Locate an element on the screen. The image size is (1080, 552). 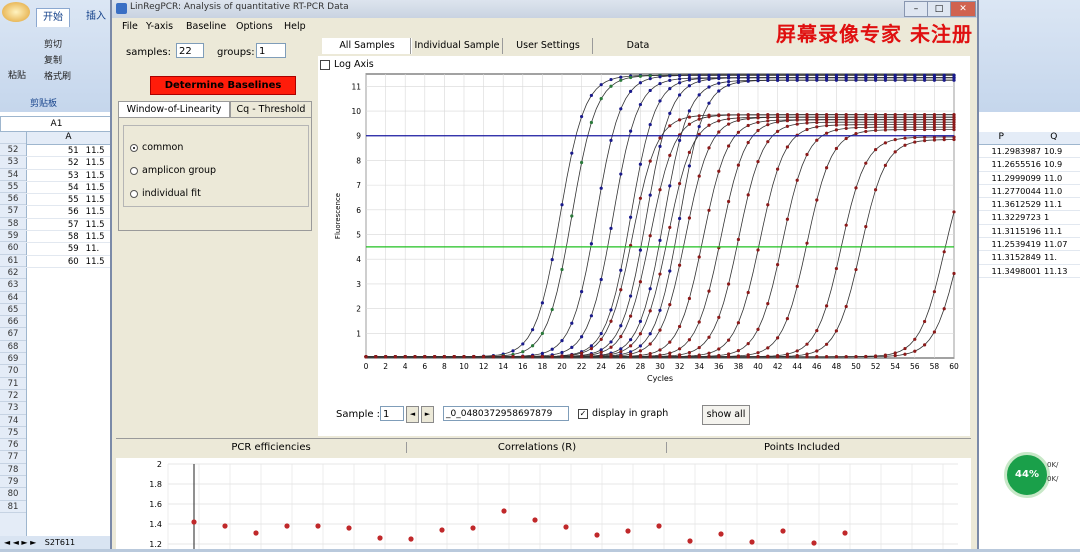
cell: 54 is located at coordinates (54, 187).